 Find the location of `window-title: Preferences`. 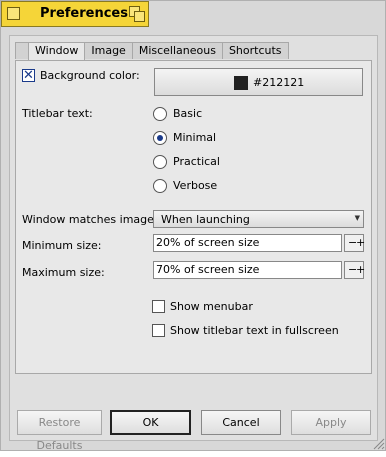

window-title: Preferences is located at coordinates (84, 13).